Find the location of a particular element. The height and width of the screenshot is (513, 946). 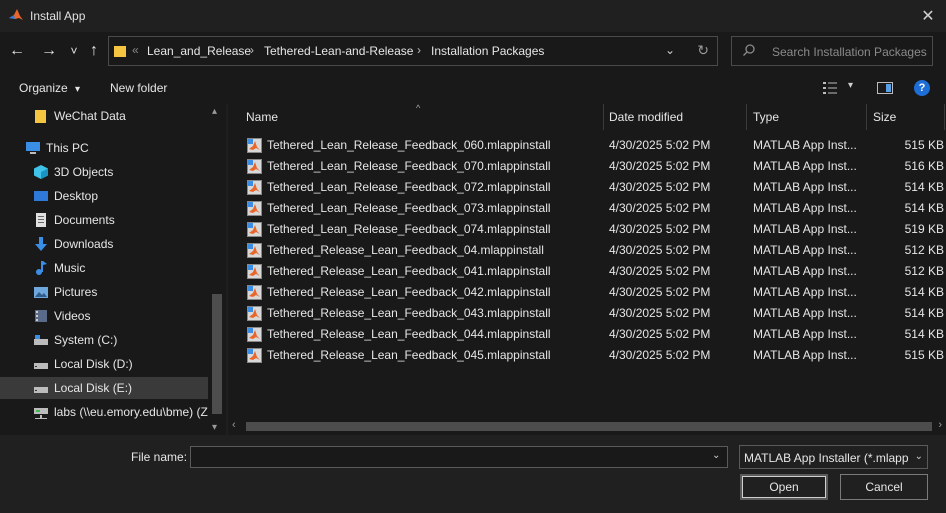

sidebar-item-documents: Documents is located at coordinates (104, 220).